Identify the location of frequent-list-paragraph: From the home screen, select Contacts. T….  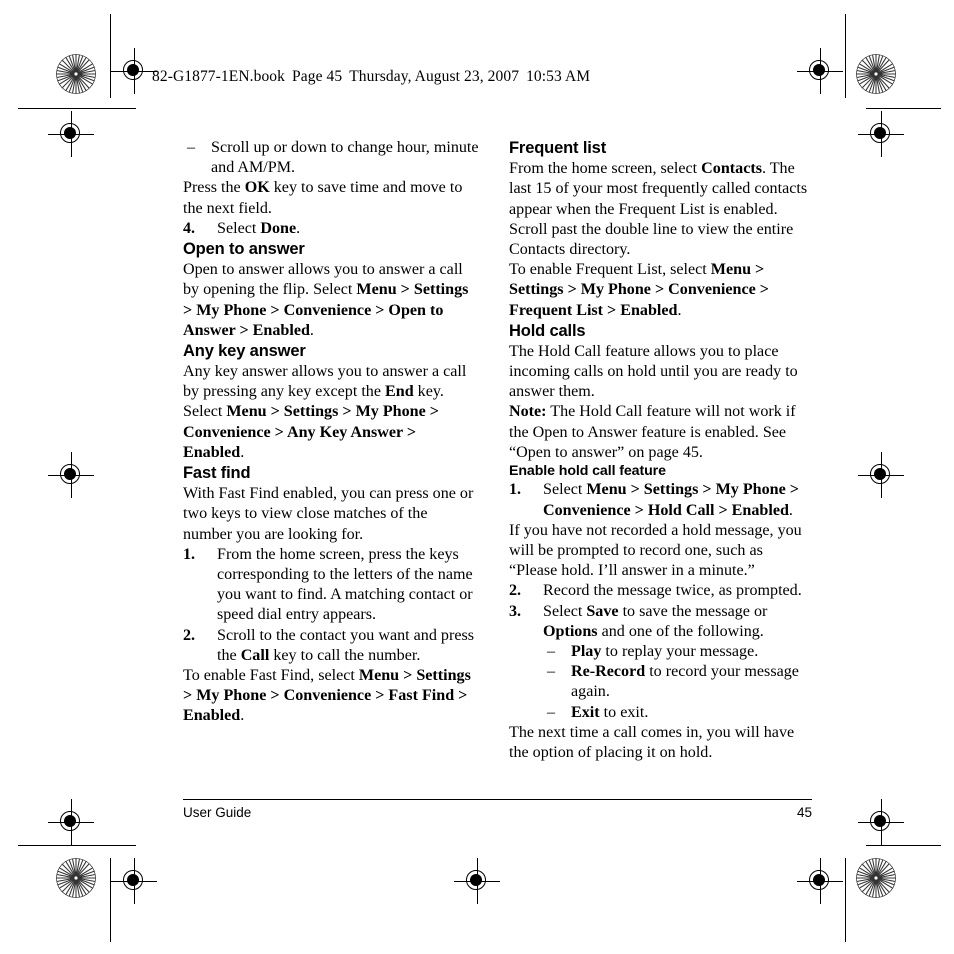
(660, 209).